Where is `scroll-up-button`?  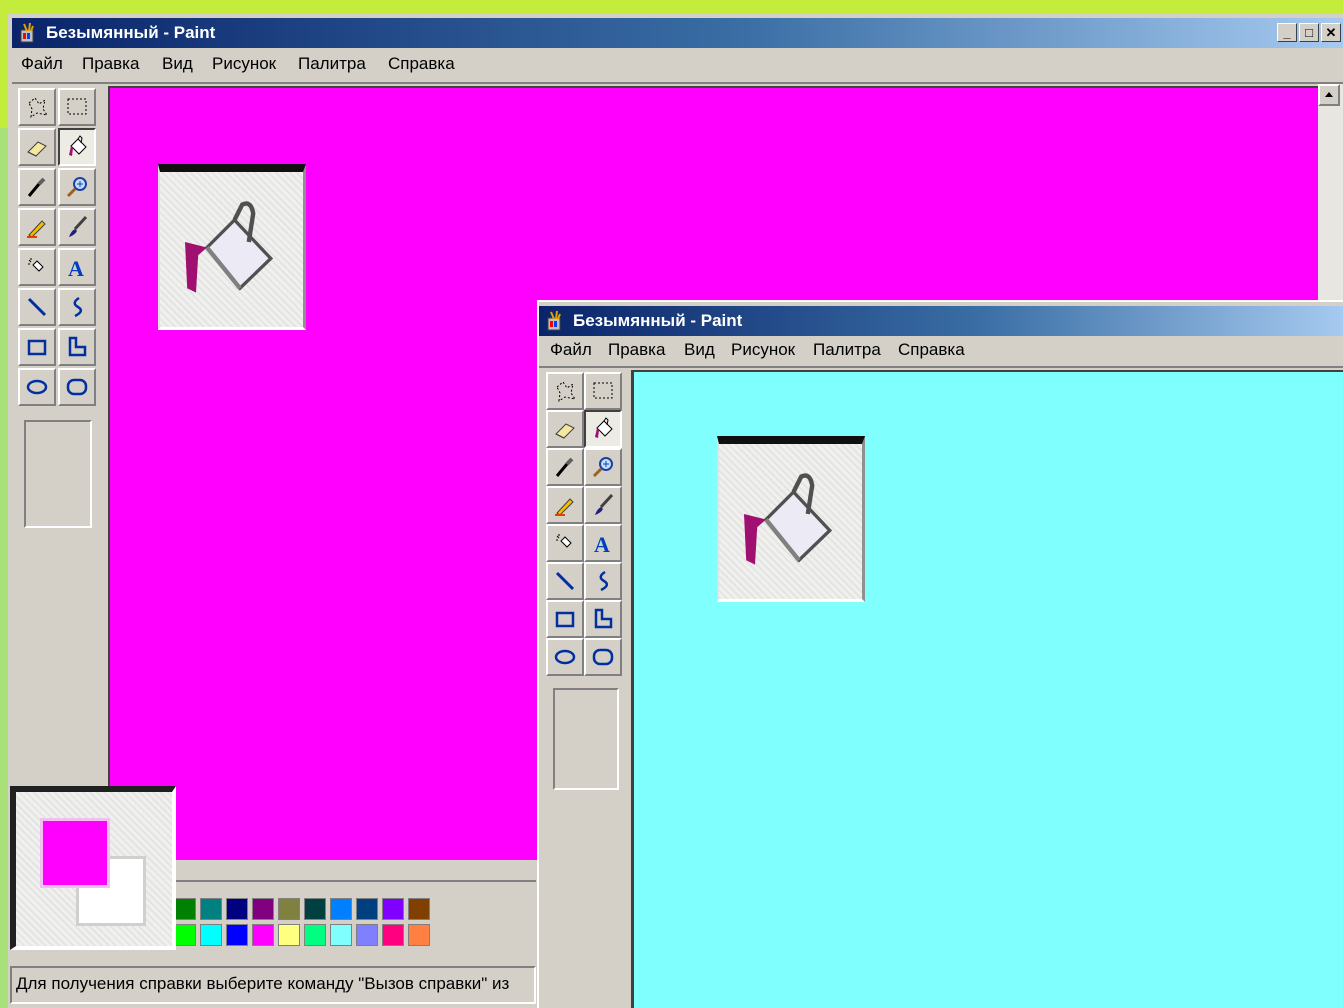 scroll-up-button is located at coordinates (1329, 95).